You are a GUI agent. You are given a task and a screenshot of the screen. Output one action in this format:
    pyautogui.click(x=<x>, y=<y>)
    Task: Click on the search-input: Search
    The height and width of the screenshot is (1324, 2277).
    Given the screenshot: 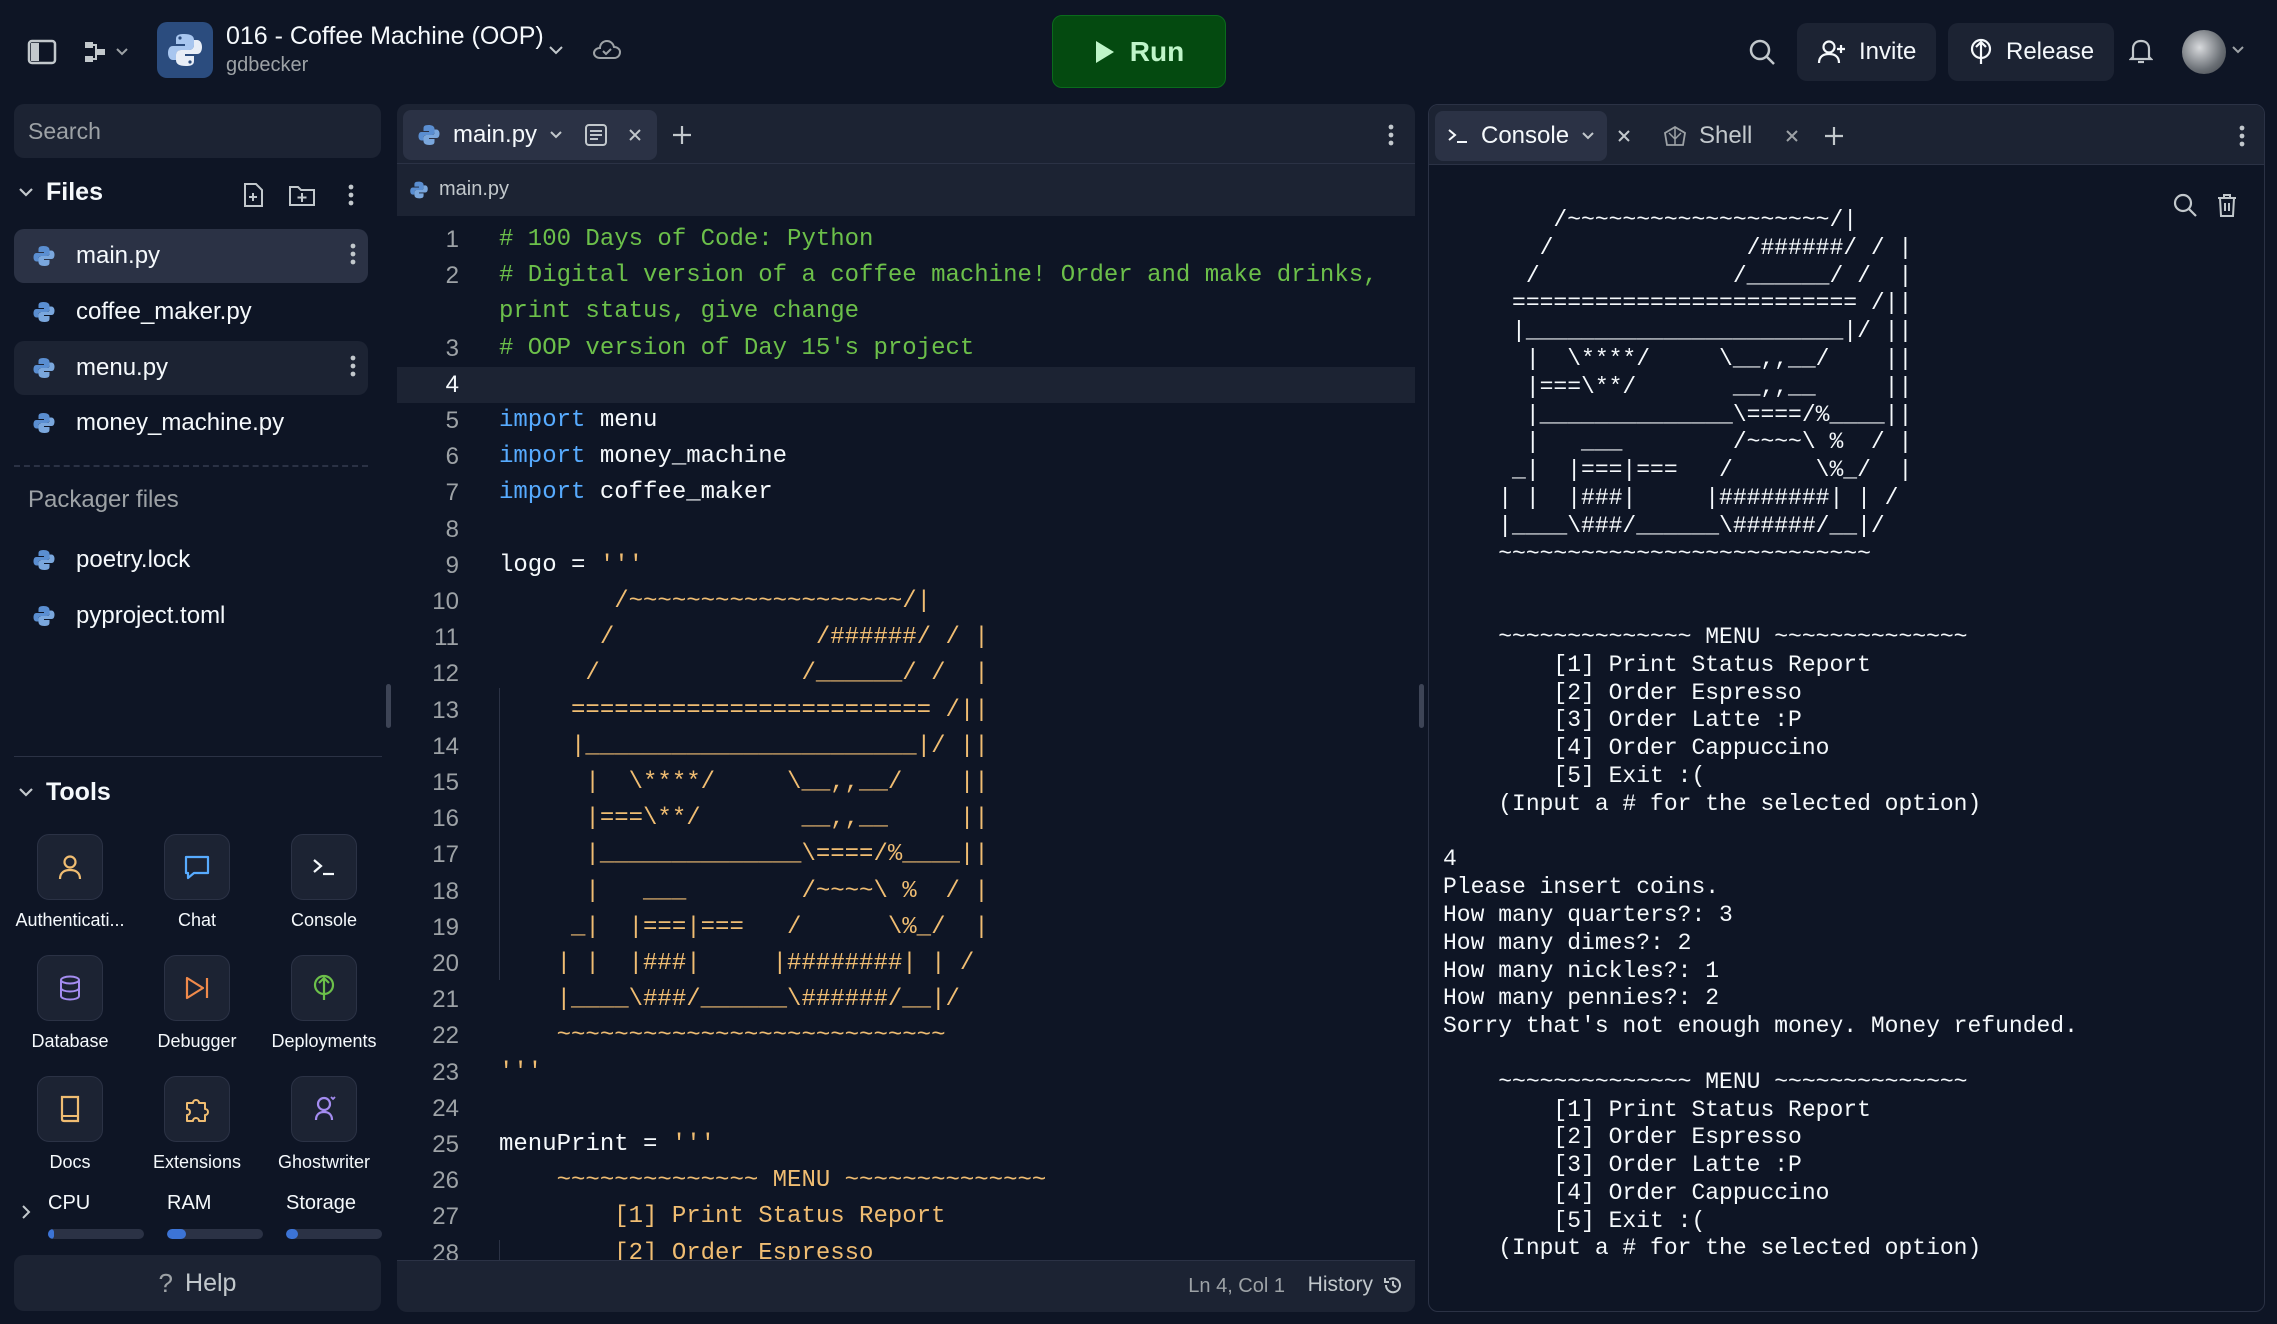 What is the action you would take?
    pyautogui.click(x=197, y=131)
    